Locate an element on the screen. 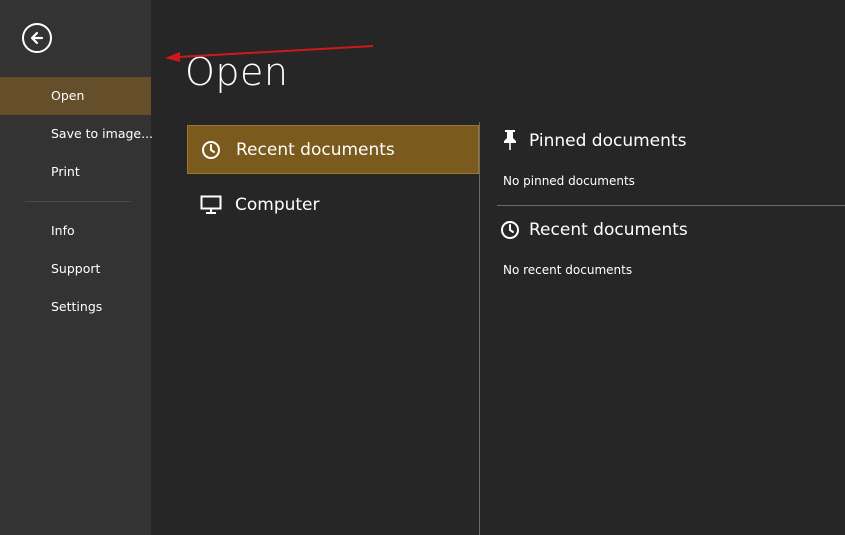  recent-empty-text: No recent documents is located at coordinates (568, 270).